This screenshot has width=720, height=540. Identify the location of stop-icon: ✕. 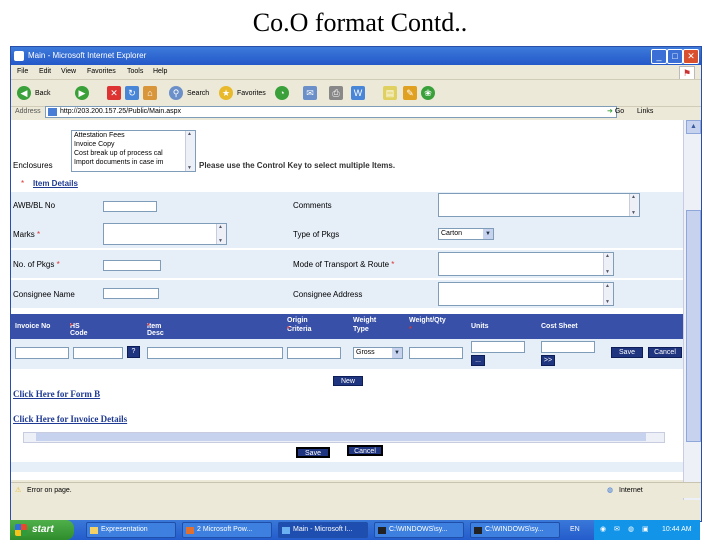
(114, 93).